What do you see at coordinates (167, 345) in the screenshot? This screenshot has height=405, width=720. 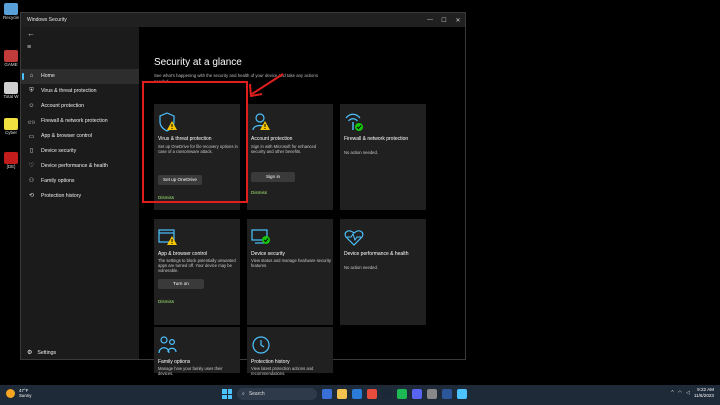 I see `family-icon` at bounding box center [167, 345].